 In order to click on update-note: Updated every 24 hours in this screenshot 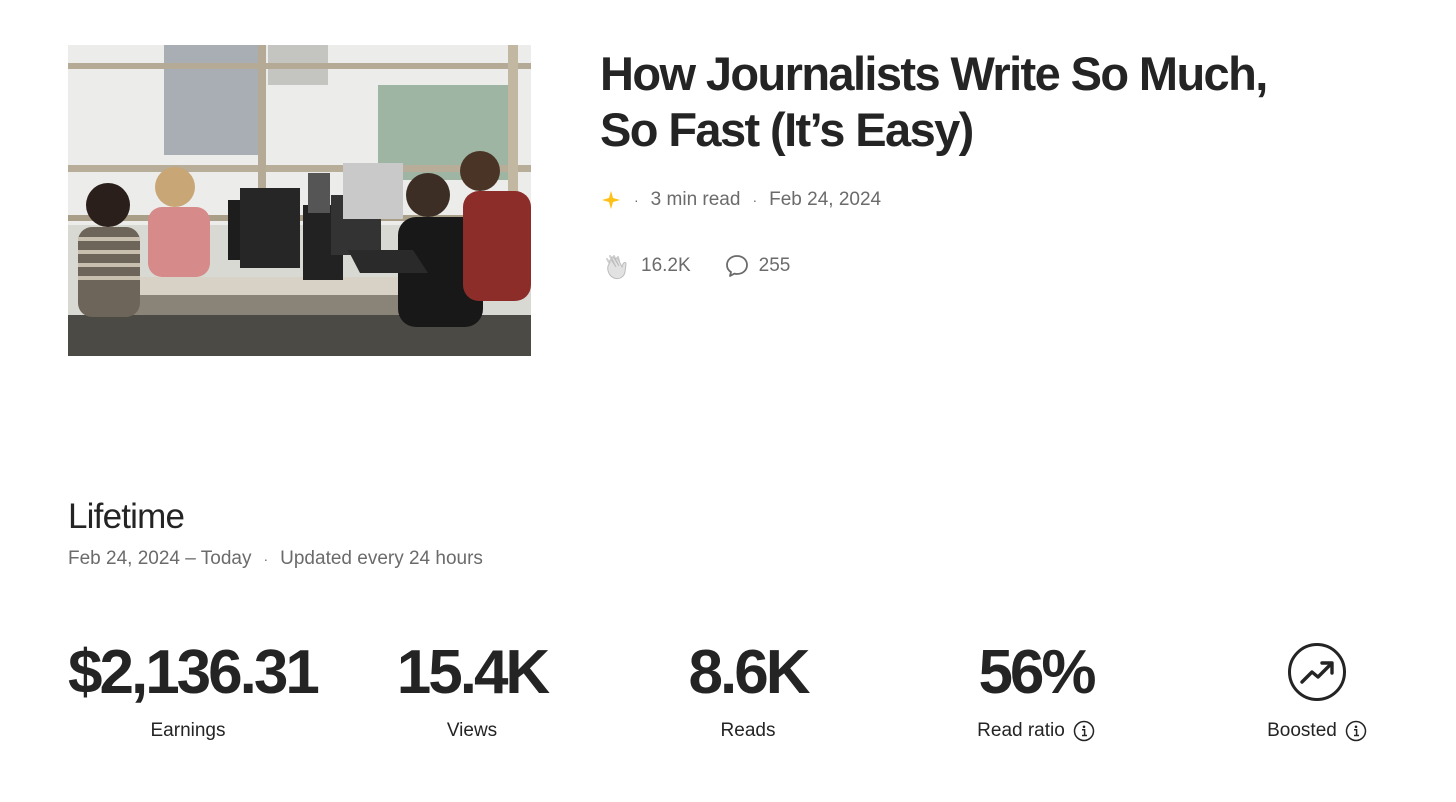, I will do `click(381, 558)`.